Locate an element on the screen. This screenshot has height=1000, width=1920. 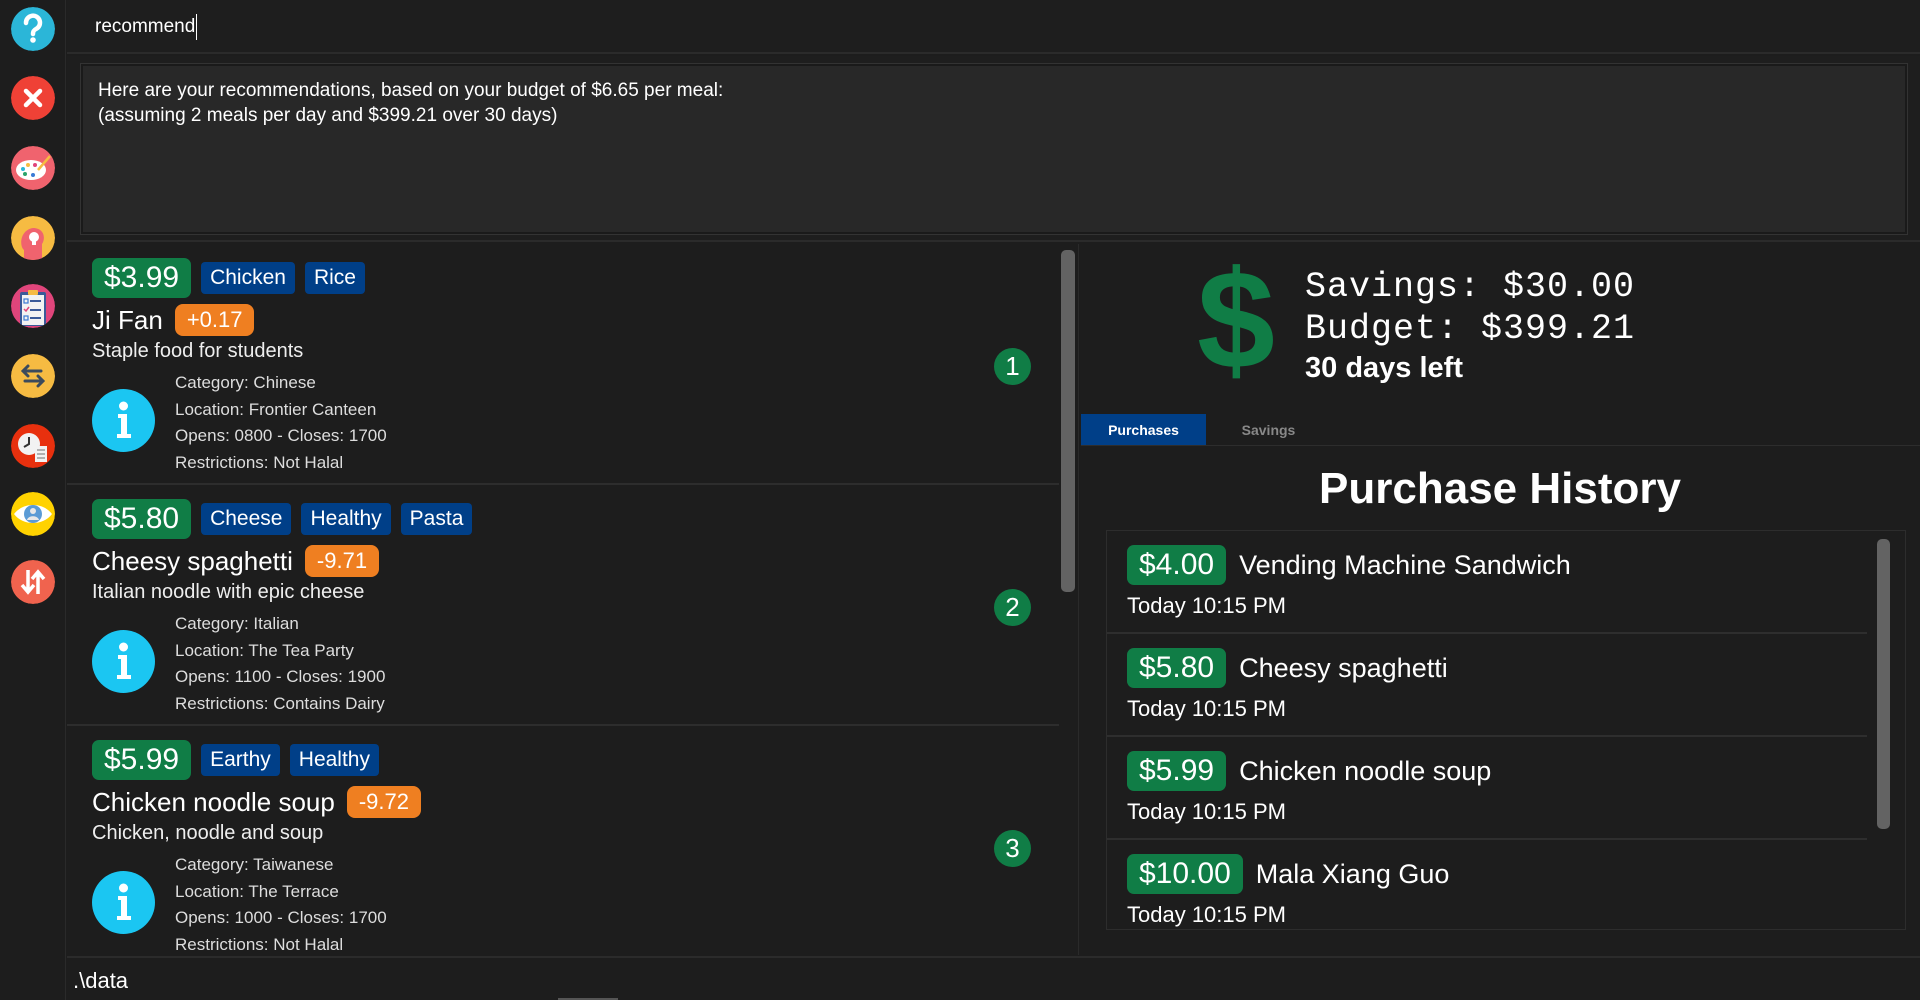
eye-user-icon is located at coordinates (33, 514).